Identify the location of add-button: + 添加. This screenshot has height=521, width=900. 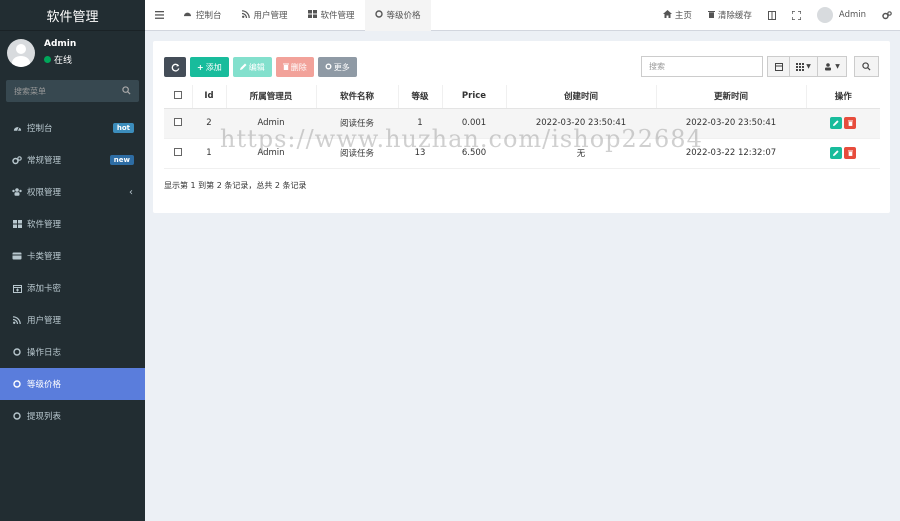
(209, 67).